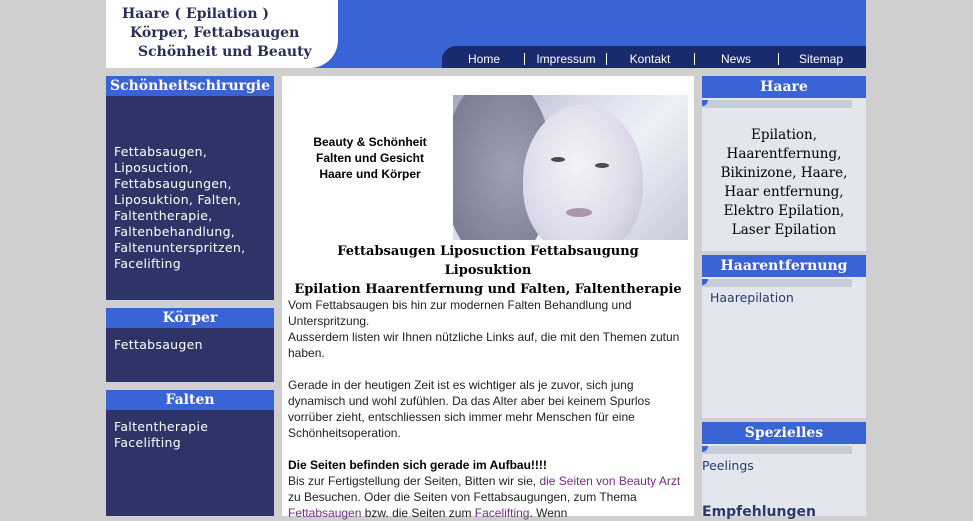 This screenshot has width=973, height=521. I want to click on sidebar-list-falten: Faltentherapie Facelifting, so click(161, 435).